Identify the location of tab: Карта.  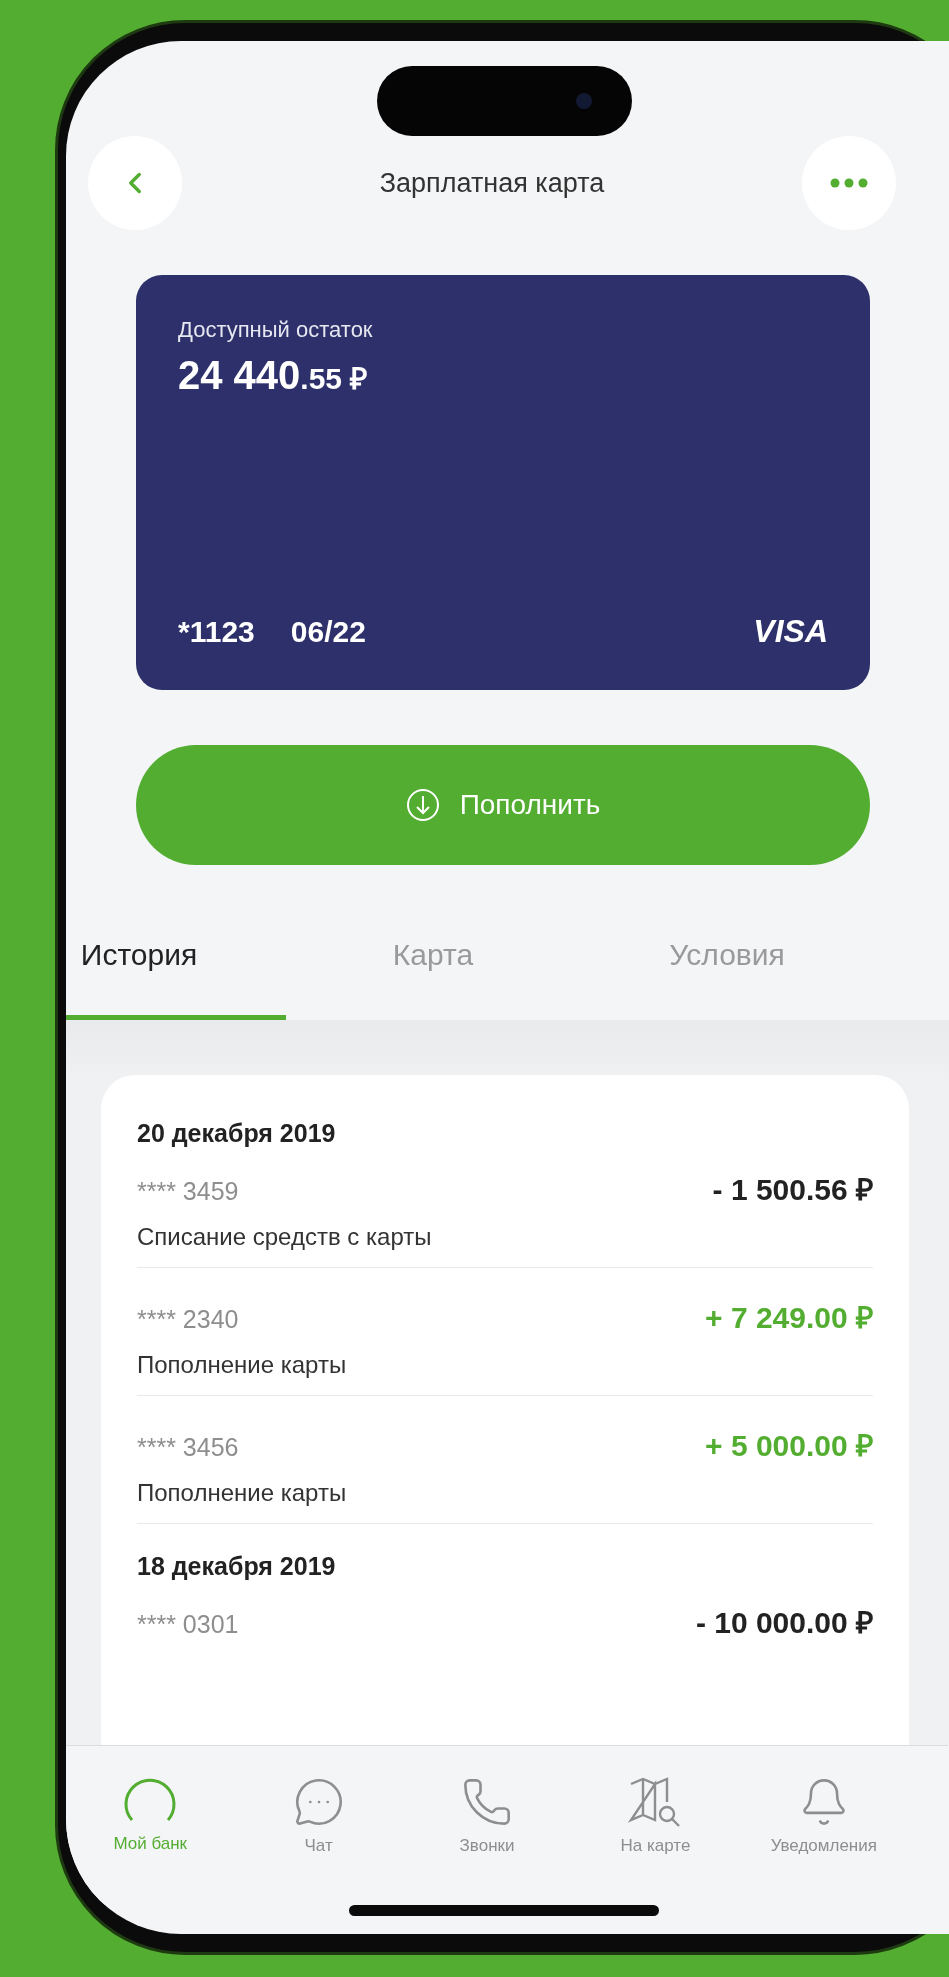
(433, 967).